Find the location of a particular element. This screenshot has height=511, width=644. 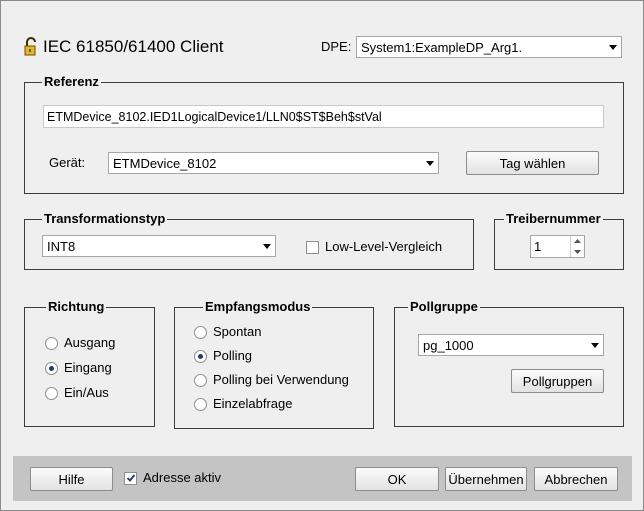

tag-waehlen-button: Tag wählen is located at coordinates (532, 163).